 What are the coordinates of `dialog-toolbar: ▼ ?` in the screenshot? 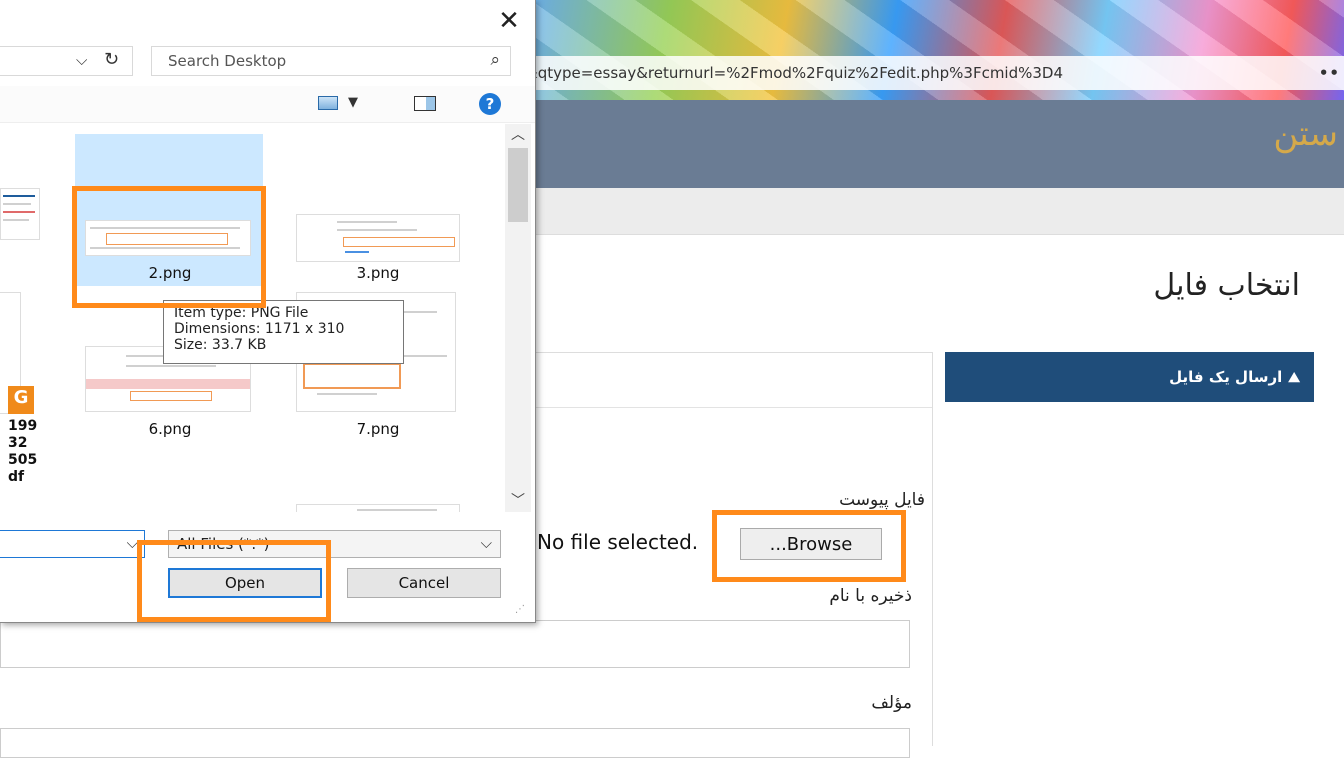 It's located at (267, 104).